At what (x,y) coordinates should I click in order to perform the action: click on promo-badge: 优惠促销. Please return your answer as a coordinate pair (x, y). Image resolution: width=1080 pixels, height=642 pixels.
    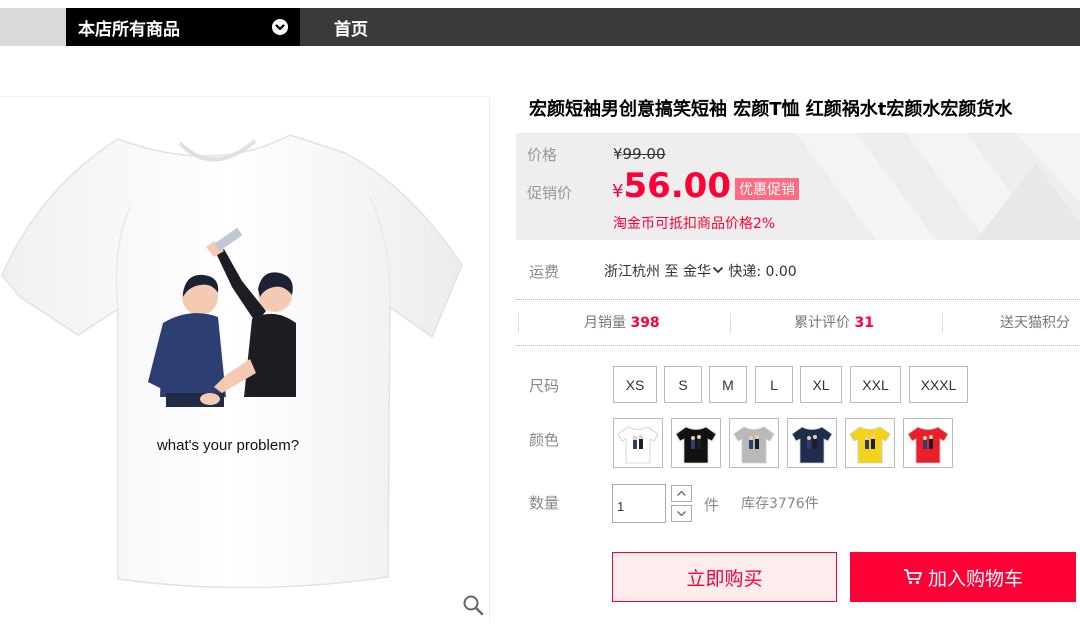
    Looking at the image, I should click on (767, 189).